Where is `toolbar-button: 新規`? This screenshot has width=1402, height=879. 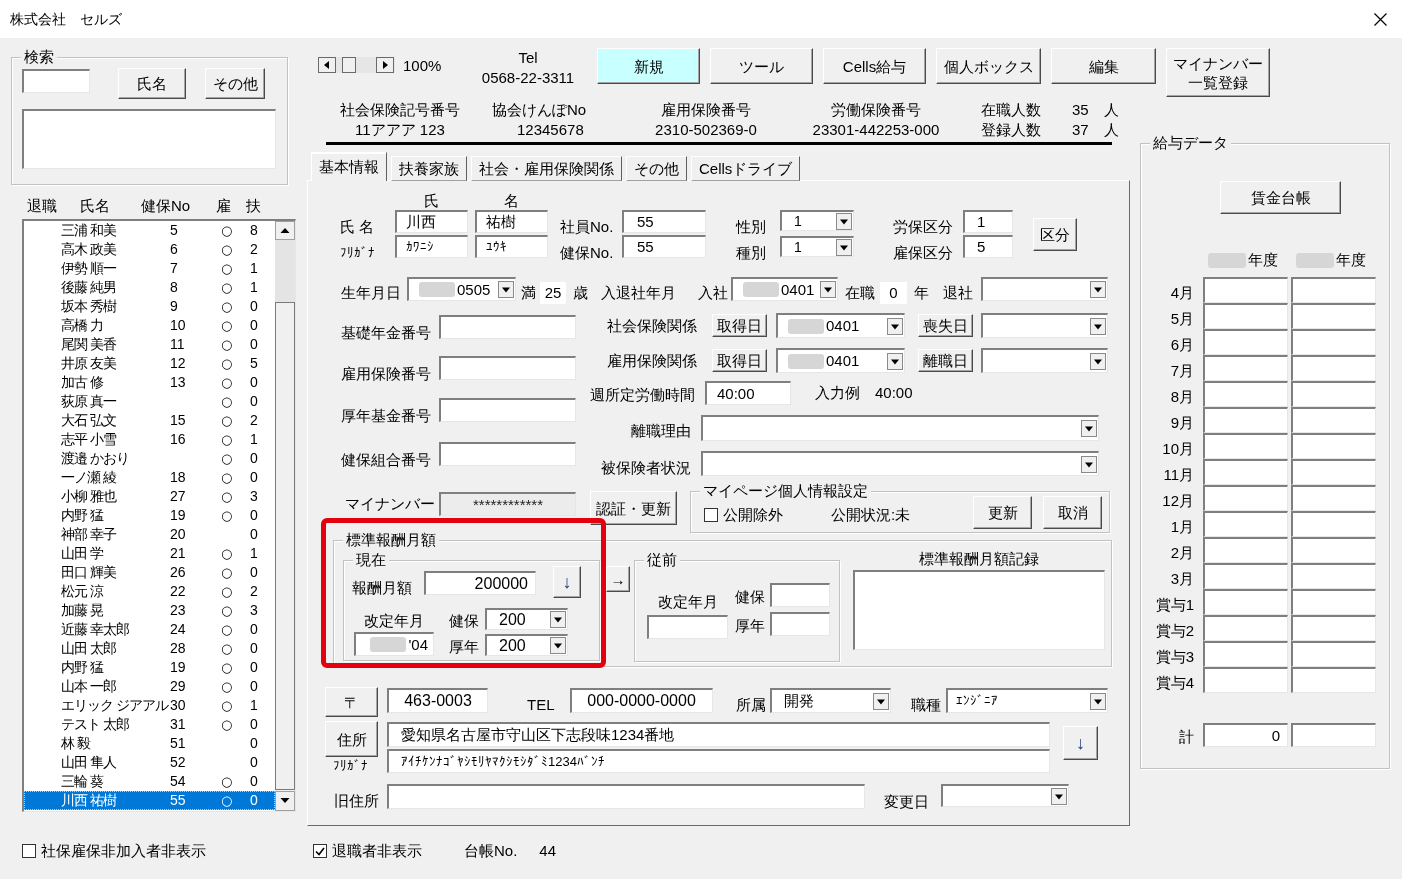 toolbar-button: 新規 is located at coordinates (648, 66).